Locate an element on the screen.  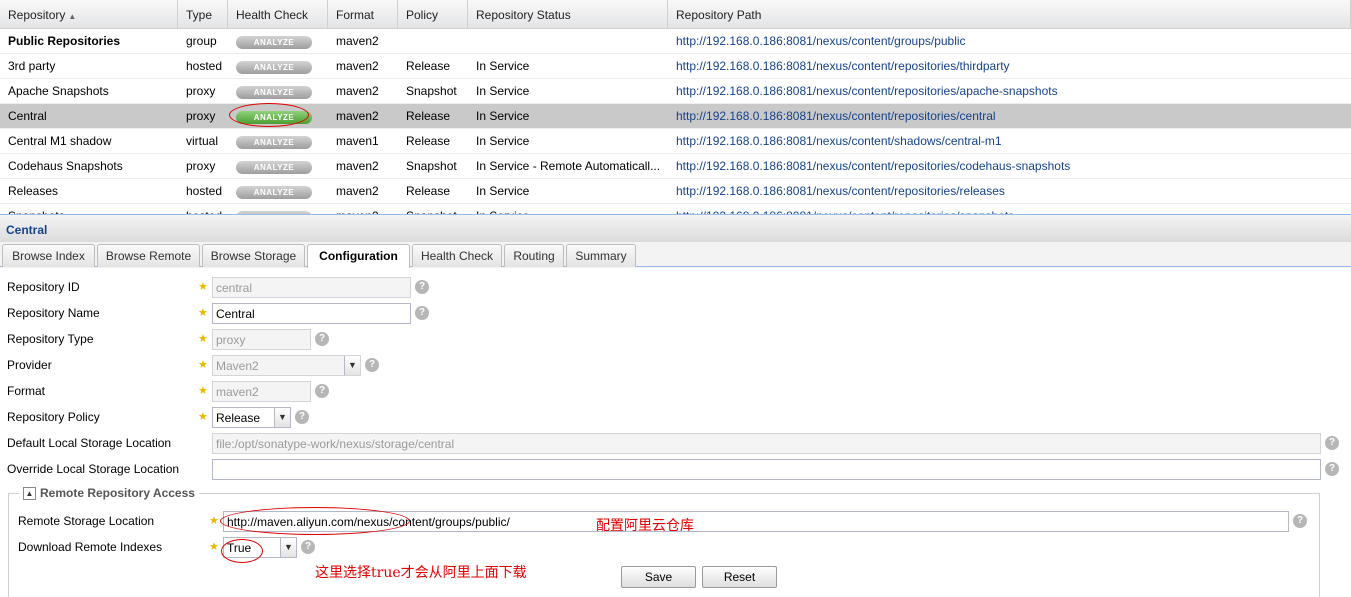
repository-name-label: Repository Name is located at coordinates (53, 313).